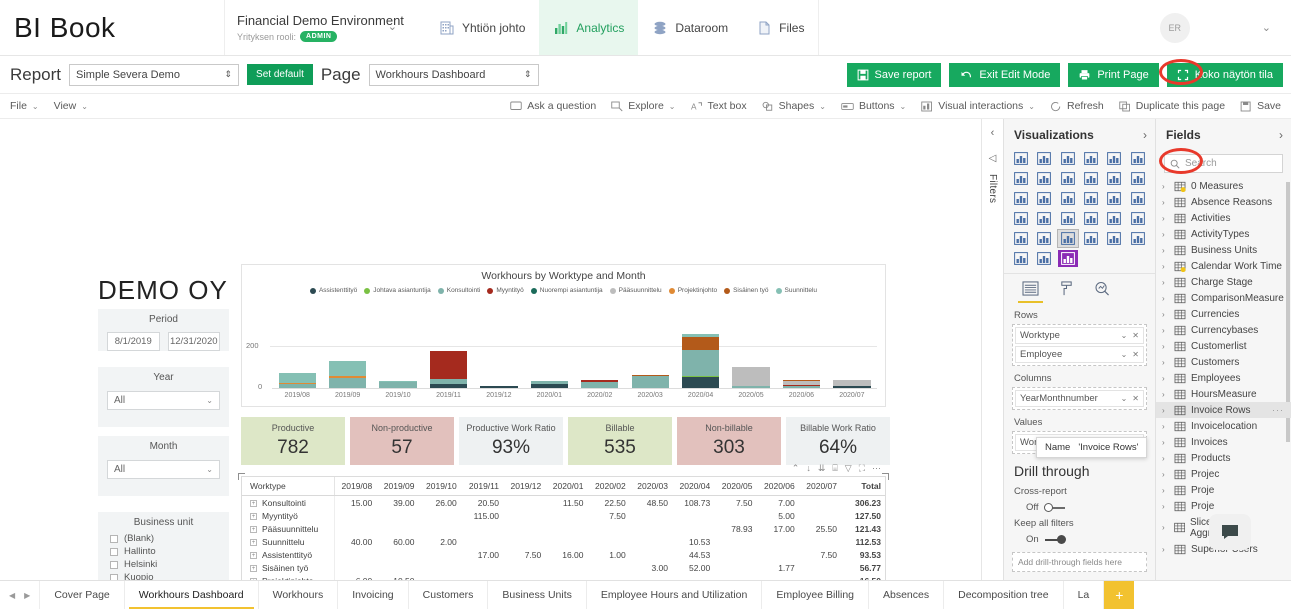 The height and width of the screenshot is (609, 1291). Describe the element at coordinates (27, 595) in the screenshot. I see `next-page-icon: ▶` at that location.